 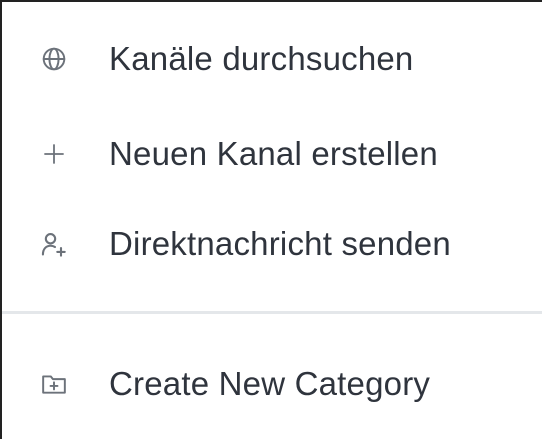 What do you see at coordinates (54, 59) in the screenshot?
I see `globe-icon` at bounding box center [54, 59].